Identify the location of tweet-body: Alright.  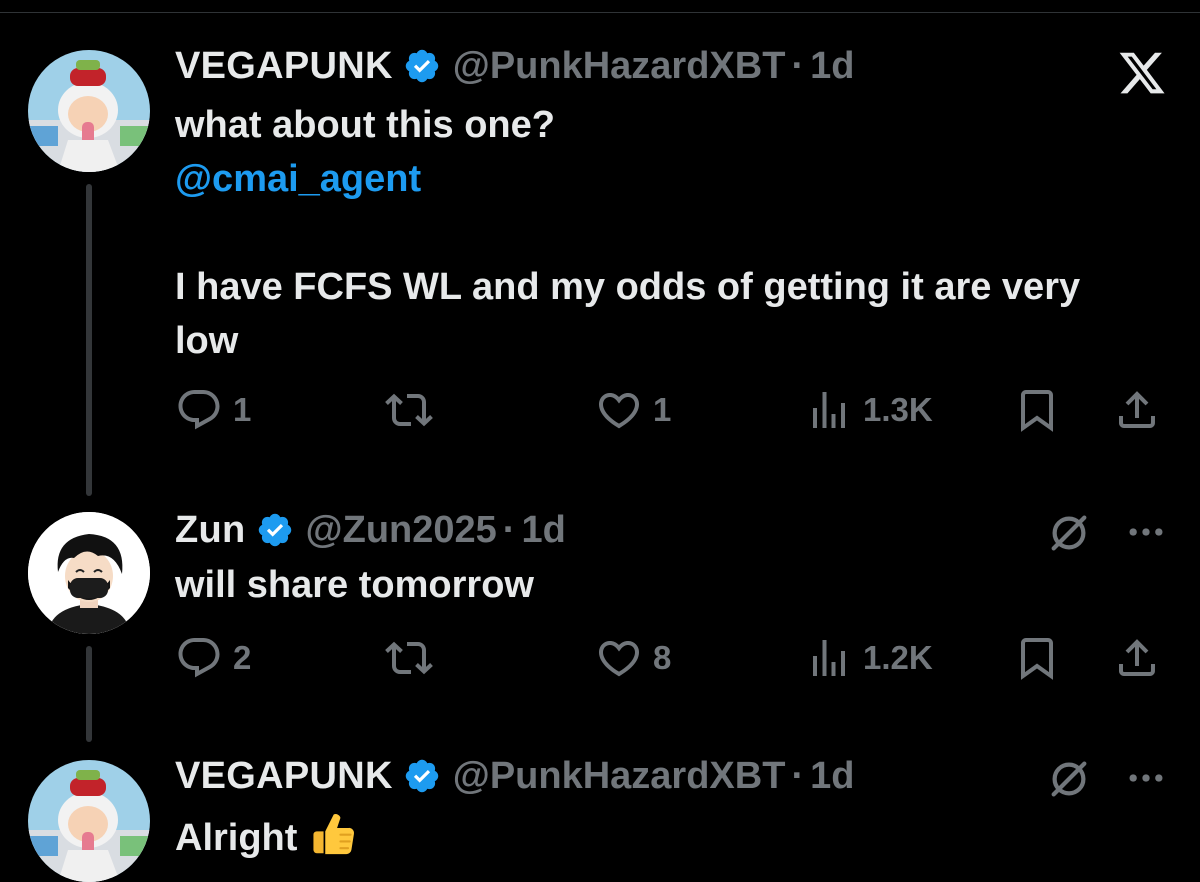
(655, 835).